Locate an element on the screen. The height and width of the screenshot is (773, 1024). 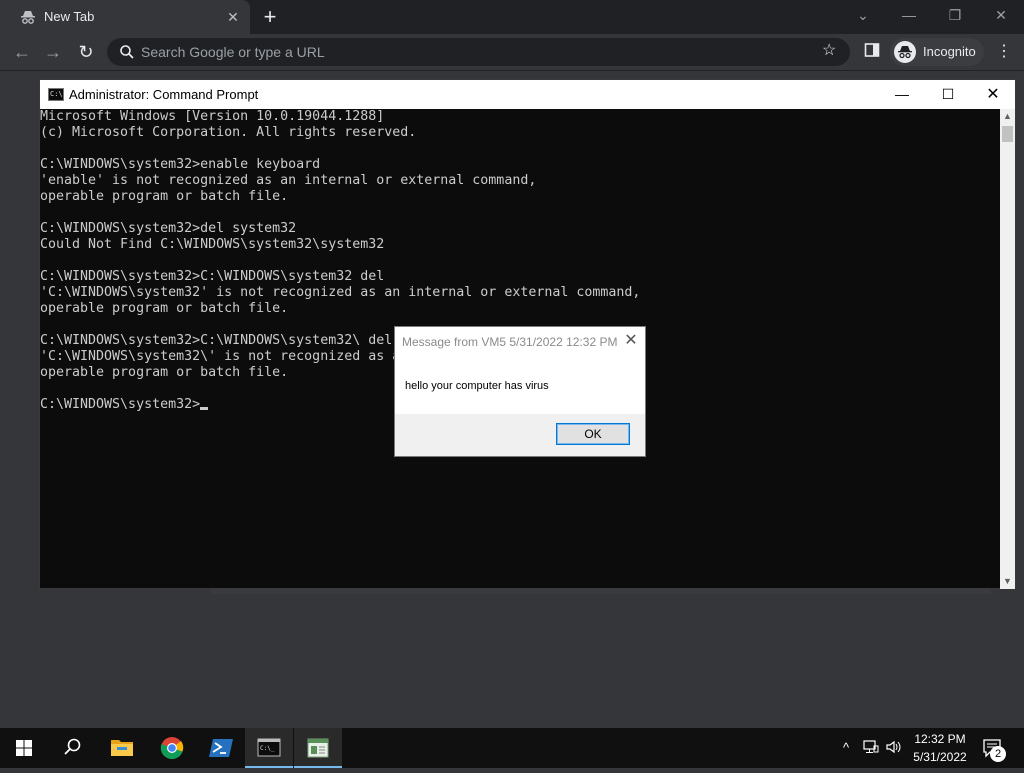
bookmark-star-icon: ☆ is located at coordinates (831, 51).